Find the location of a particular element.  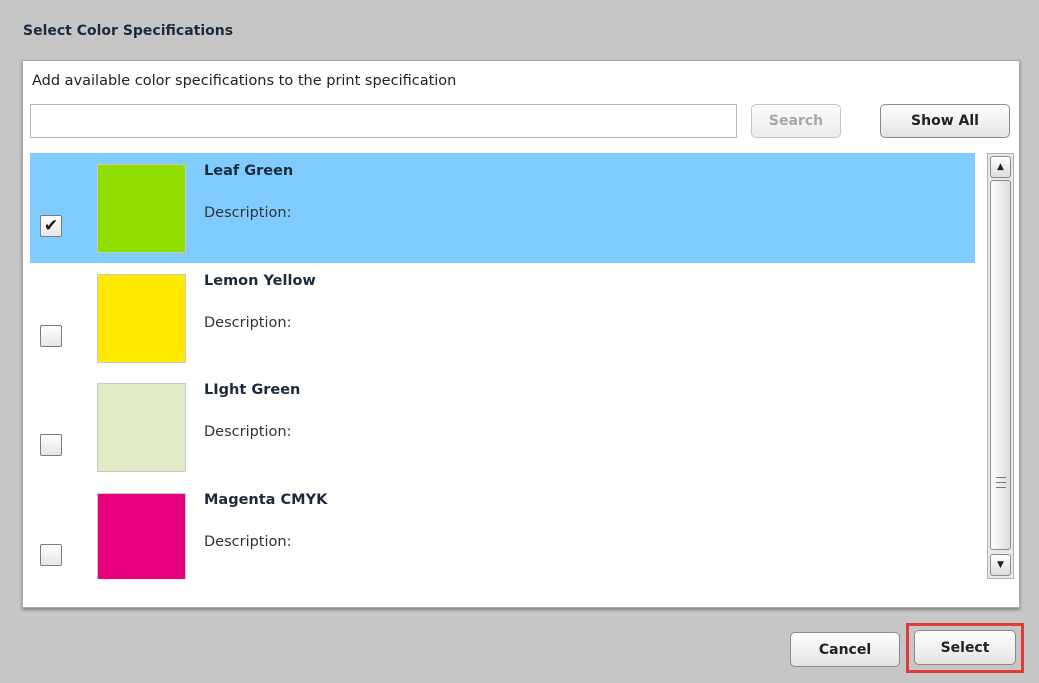

list-item-leaf-green: ✔ Leaf Green Description: is located at coordinates (502, 208).